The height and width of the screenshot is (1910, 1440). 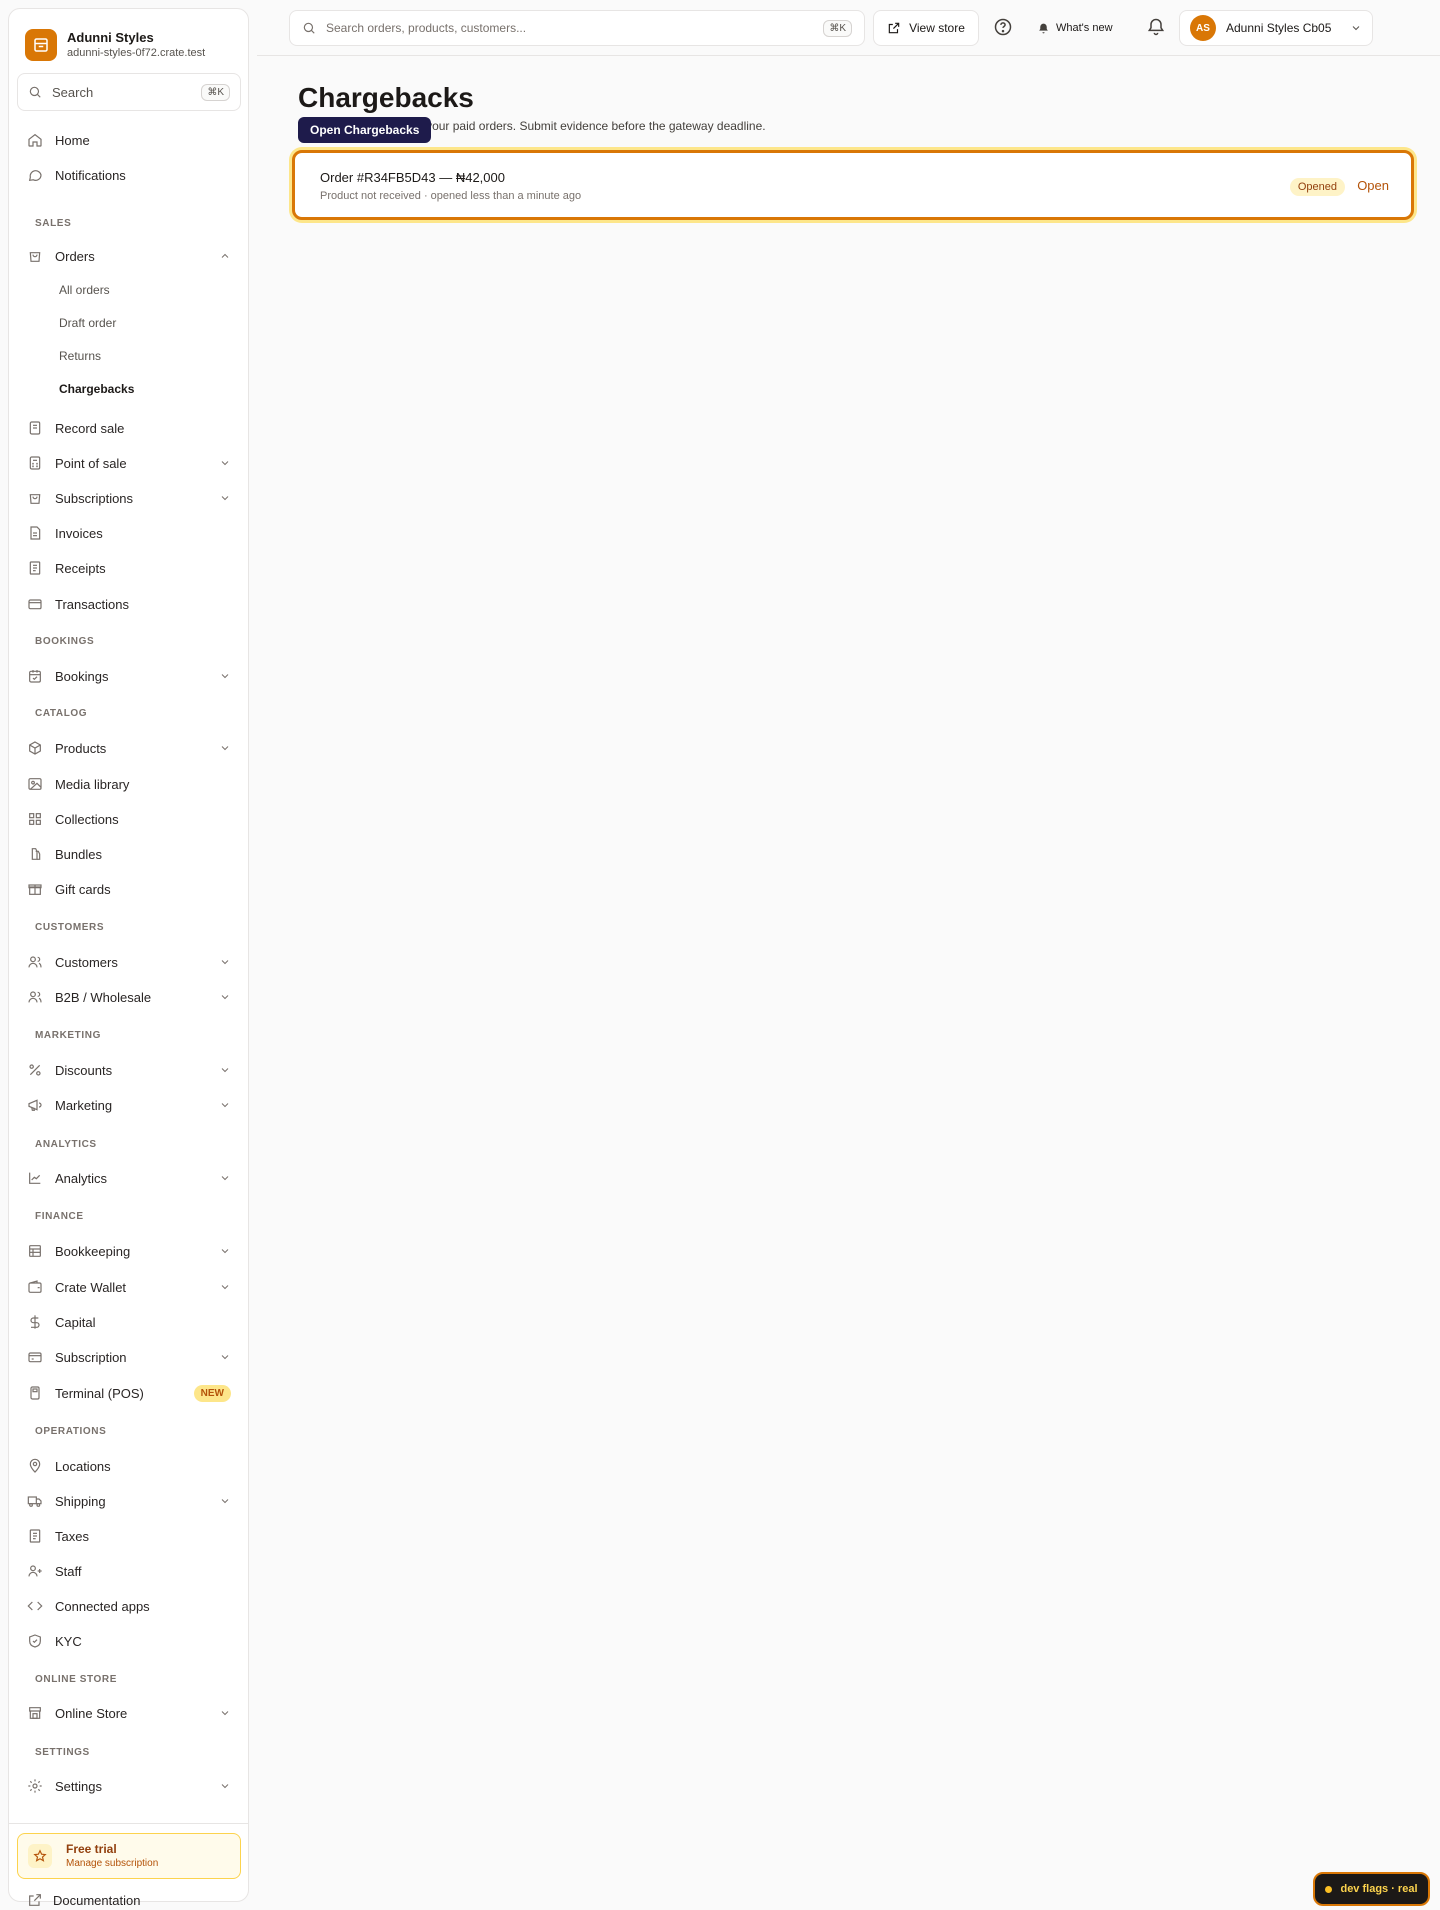 I want to click on sidebar-subitem-chargebacks: Chargebacks, so click(x=96, y=389).